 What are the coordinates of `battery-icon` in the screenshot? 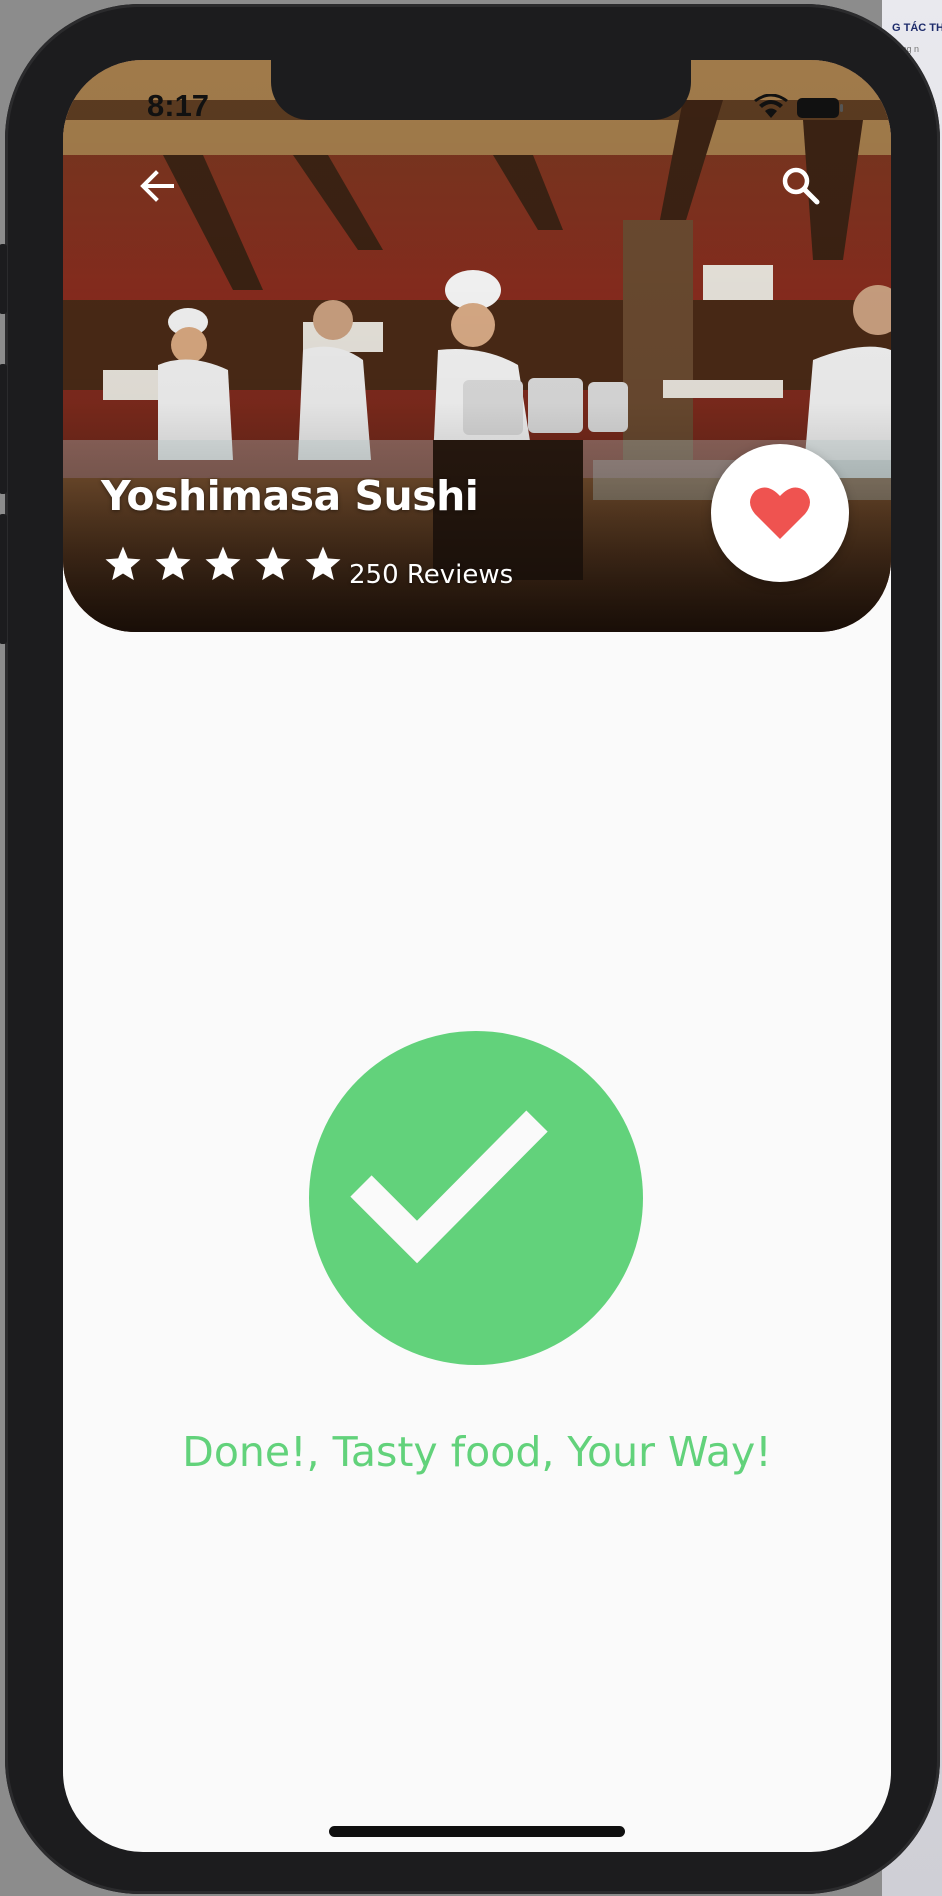 It's located at (820, 108).